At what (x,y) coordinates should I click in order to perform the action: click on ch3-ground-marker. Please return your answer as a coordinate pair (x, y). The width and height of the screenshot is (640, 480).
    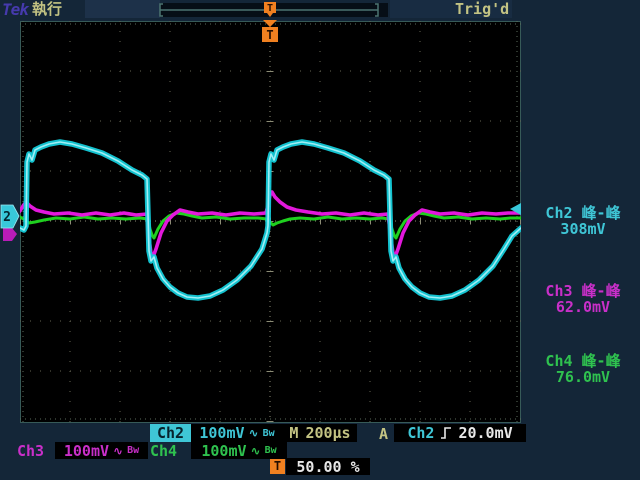
    Looking at the image, I should click on (10, 234).